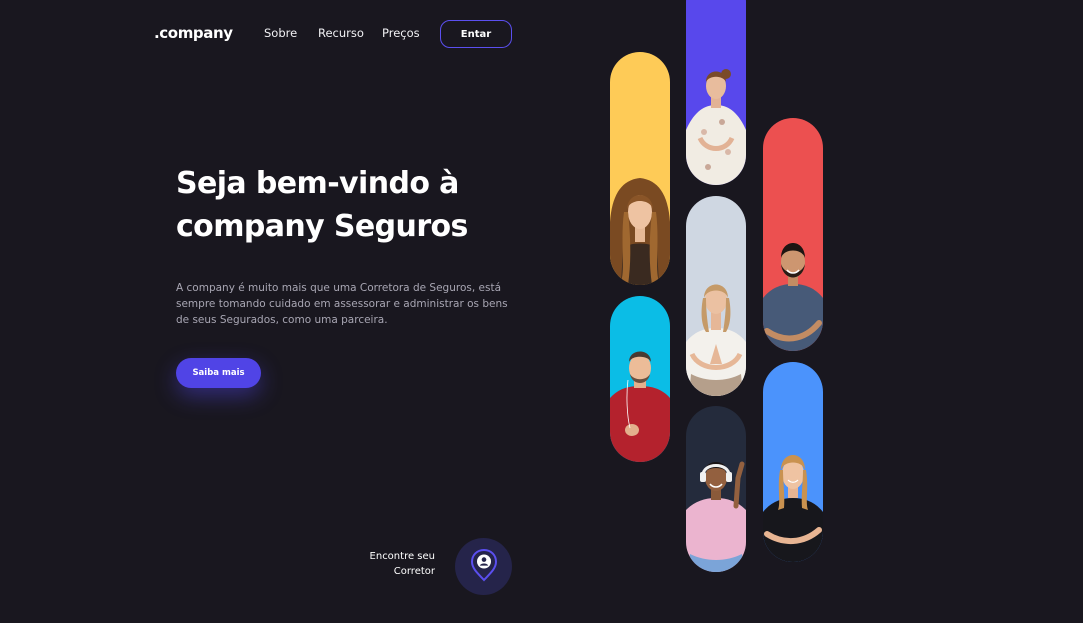 The height and width of the screenshot is (623, 1083). Describe the element at coordinates (402, 556) in the screenshot. I see `find-broker-line-1: Encontre seu` at that location.